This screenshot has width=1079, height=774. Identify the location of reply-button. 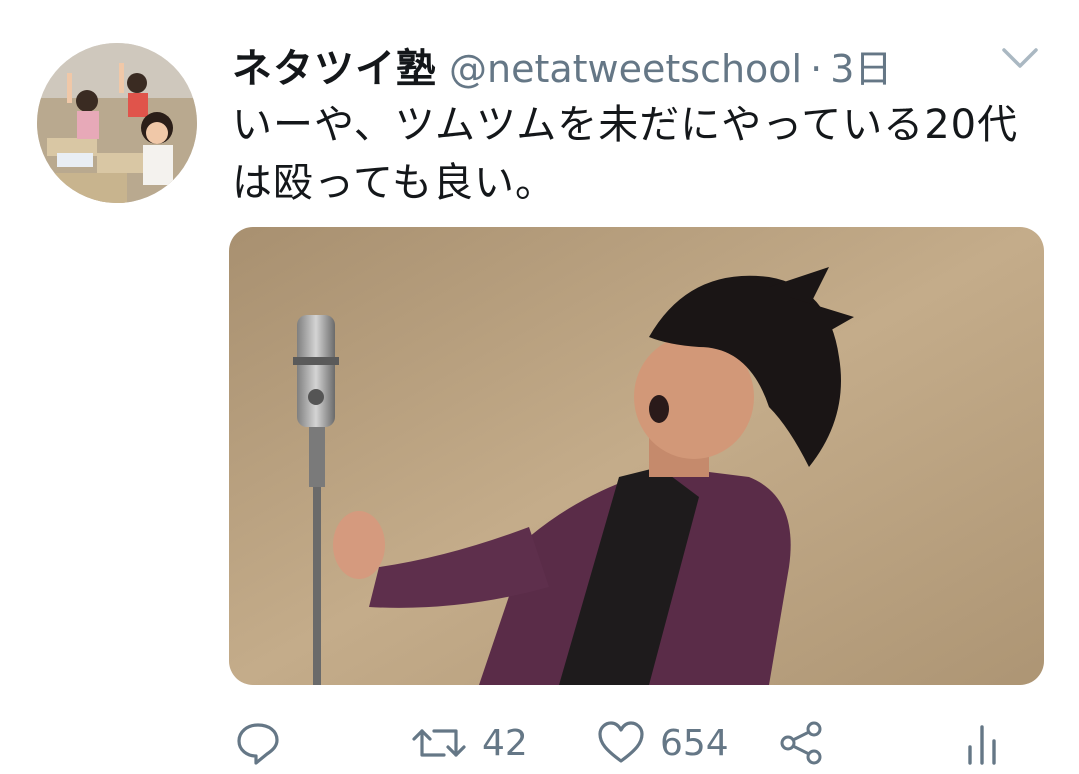
(258, 743).